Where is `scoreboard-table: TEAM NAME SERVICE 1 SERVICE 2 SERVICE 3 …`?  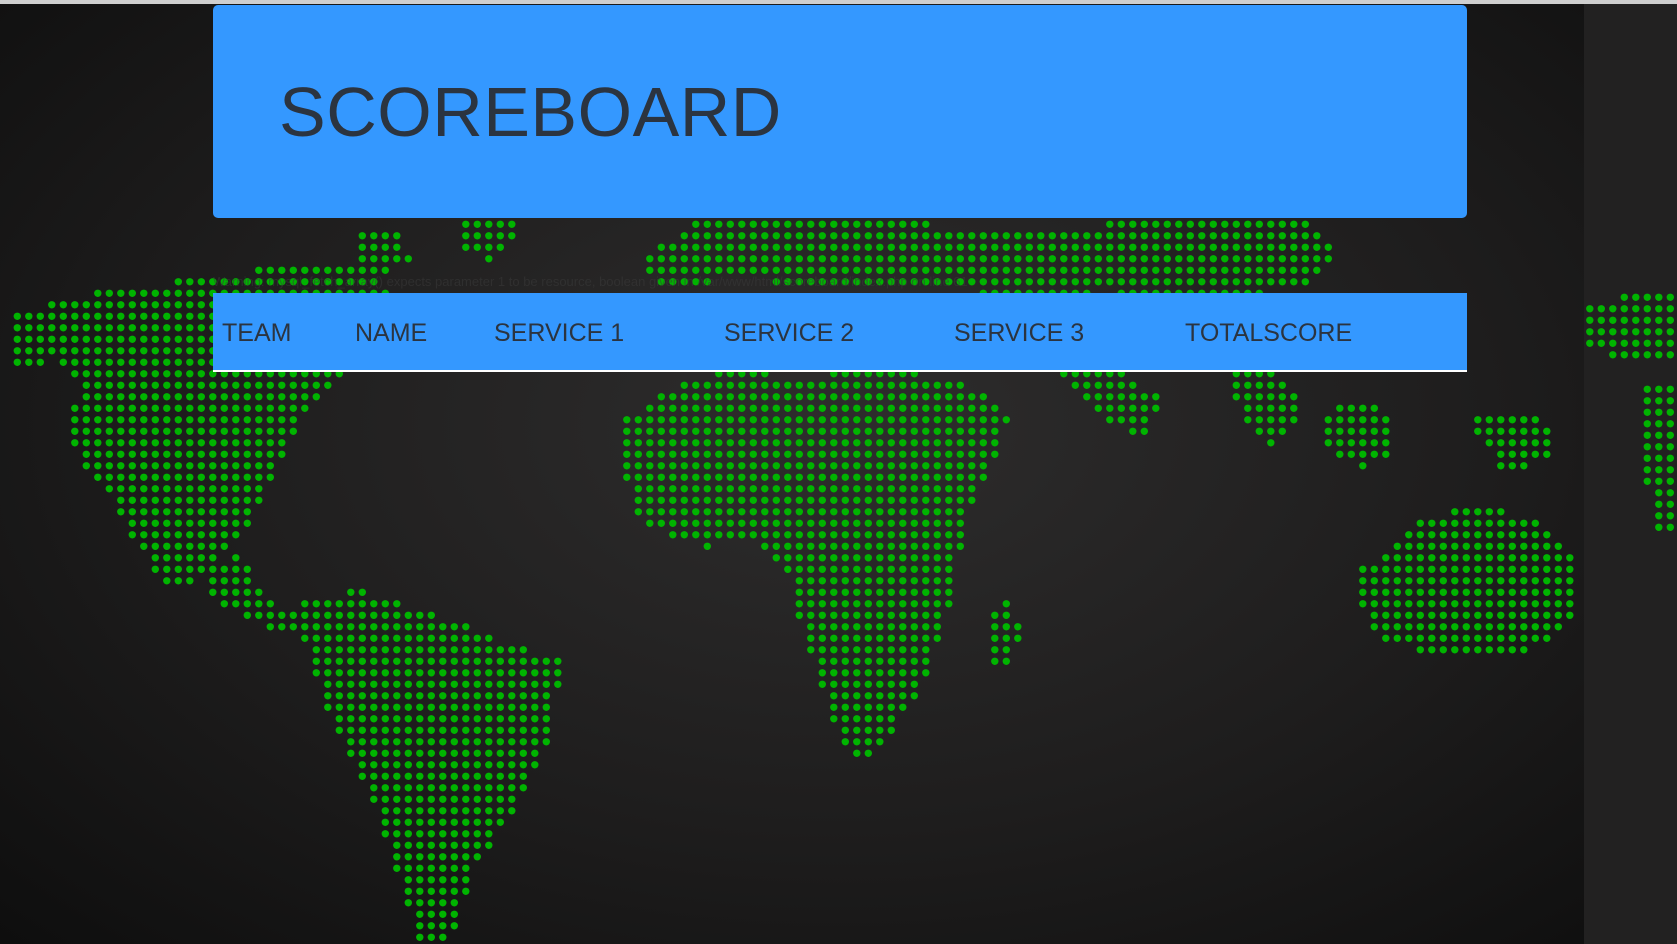 scoreboard-table: TEAM NAME SERVICE 1 SERVICE 2 SERVICE 3 … is located at coordinates (840, 332).